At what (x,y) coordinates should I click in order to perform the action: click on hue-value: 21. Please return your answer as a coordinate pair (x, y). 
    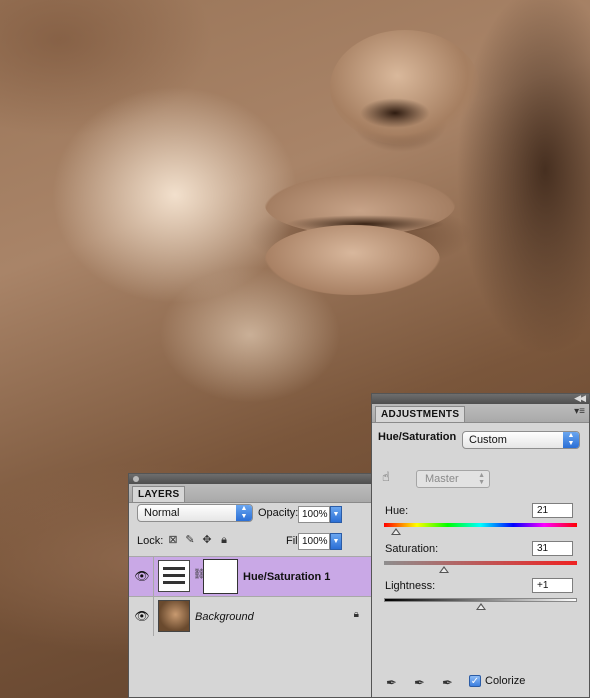
    Looking at the image, I should click on (543, 510).